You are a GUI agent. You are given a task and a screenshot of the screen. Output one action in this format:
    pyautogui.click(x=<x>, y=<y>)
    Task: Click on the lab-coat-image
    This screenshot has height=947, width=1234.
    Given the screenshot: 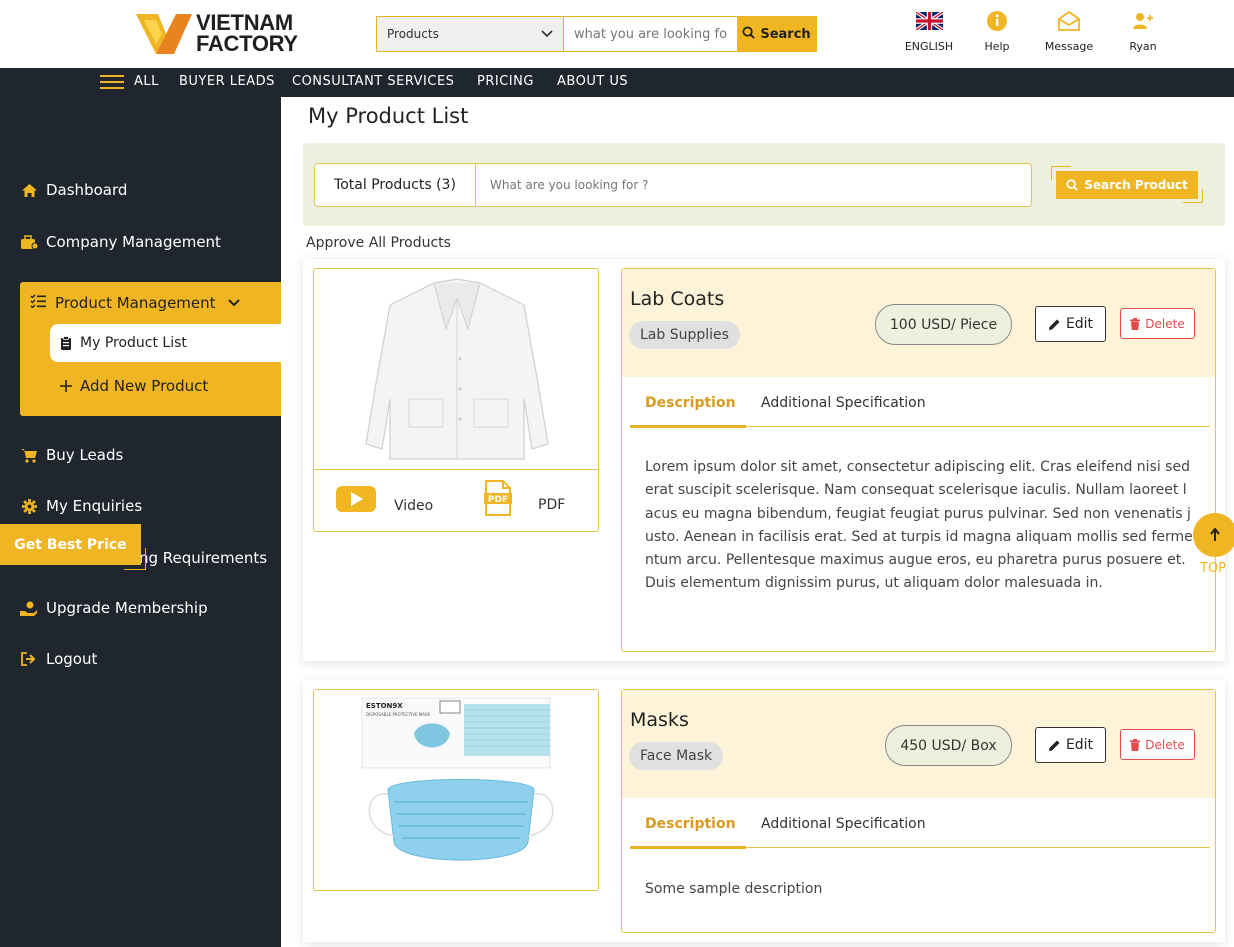 What is the action you would take?
    pyautogui.click(x=457, y=369)
    